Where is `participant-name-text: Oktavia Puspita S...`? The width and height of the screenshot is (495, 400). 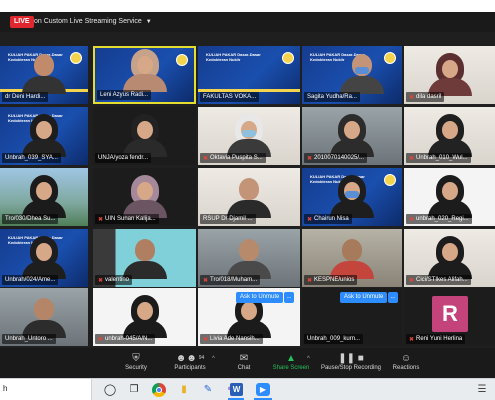 participant-name-text: Oktavia Puspita S... is located at coordinates (236, 158).